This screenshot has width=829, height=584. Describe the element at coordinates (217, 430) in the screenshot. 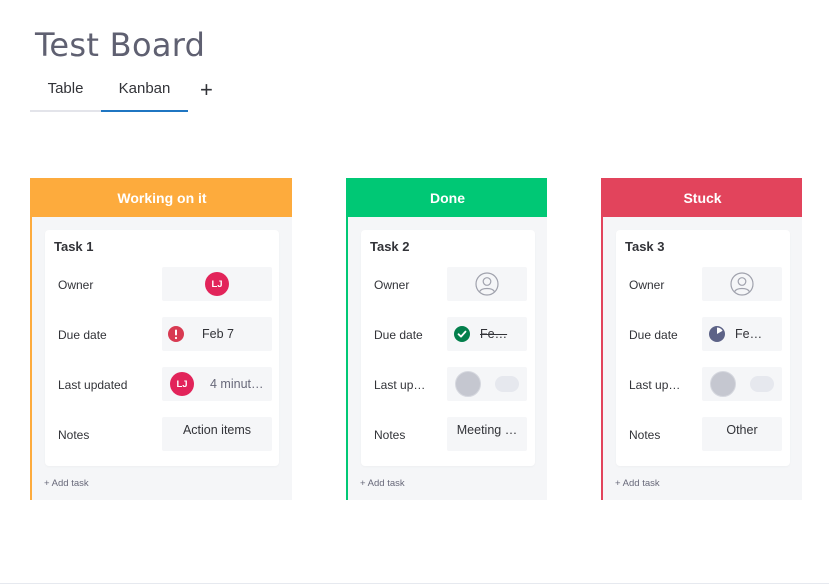

I see `notes-text: Action items` at that location.